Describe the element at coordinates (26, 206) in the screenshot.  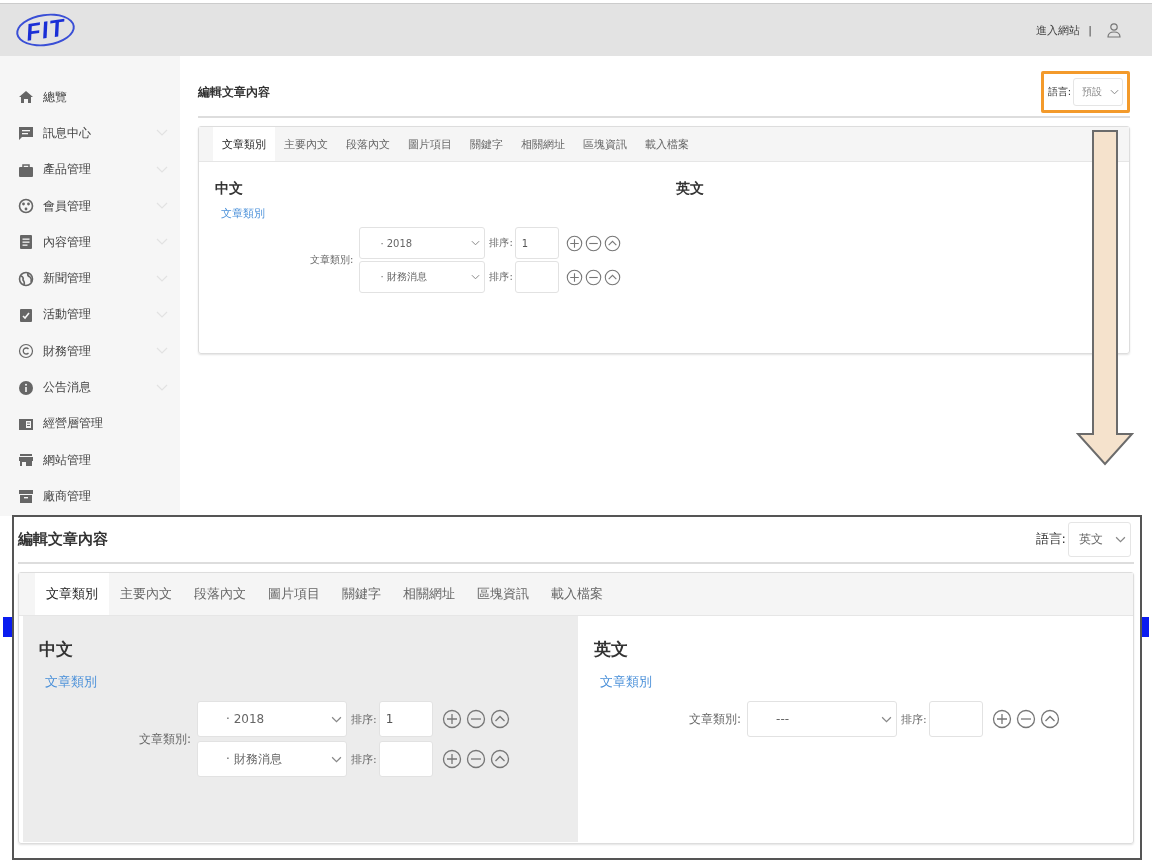
I see `palette-icon` at that location.